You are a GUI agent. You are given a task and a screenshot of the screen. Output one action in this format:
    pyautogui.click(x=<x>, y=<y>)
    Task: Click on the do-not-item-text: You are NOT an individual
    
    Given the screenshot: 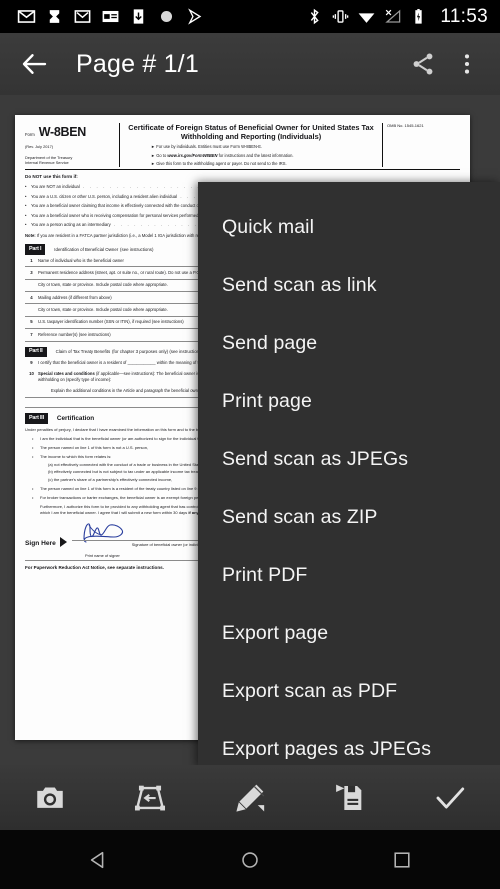 What is the action you would take?
    pyautogui.click(x=55, y=187)
    